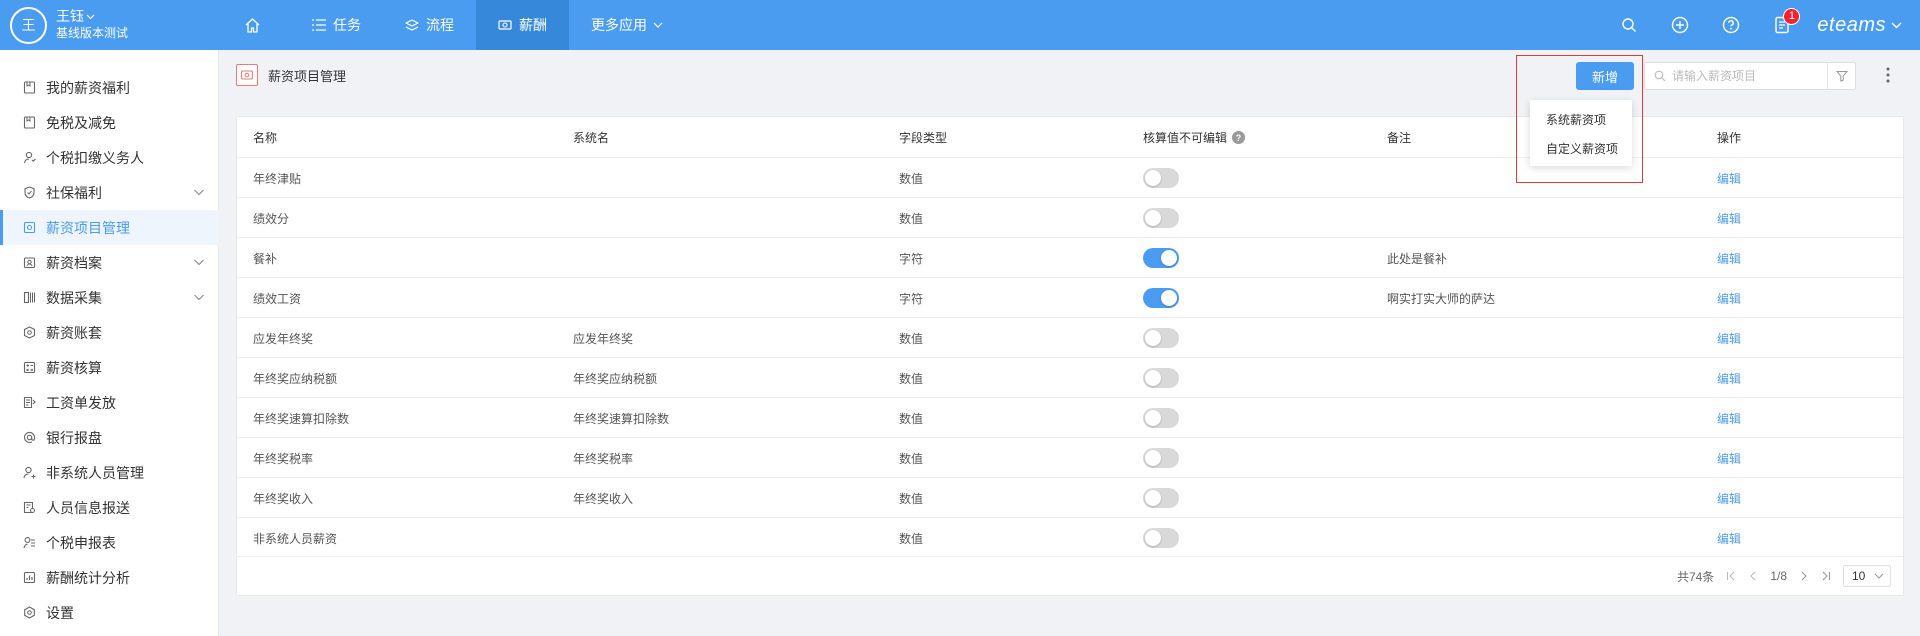  Describe the element at coordinates (74, 367) in the screenshot. I see `sidebar-item-label: 薪资核算` at that location.